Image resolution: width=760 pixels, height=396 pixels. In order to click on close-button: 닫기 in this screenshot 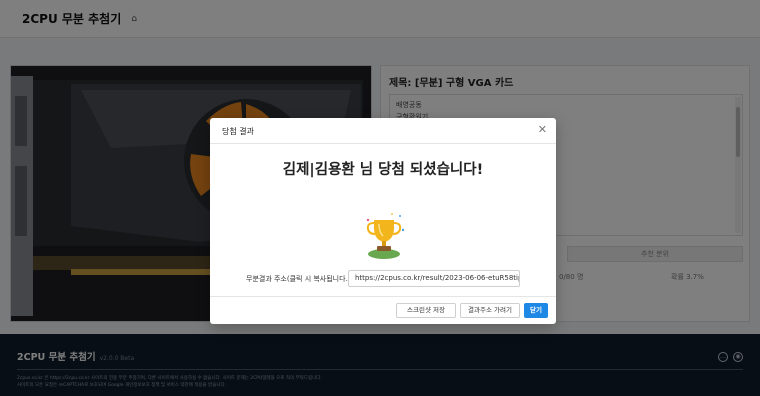, I will do `click(536, 310)`.